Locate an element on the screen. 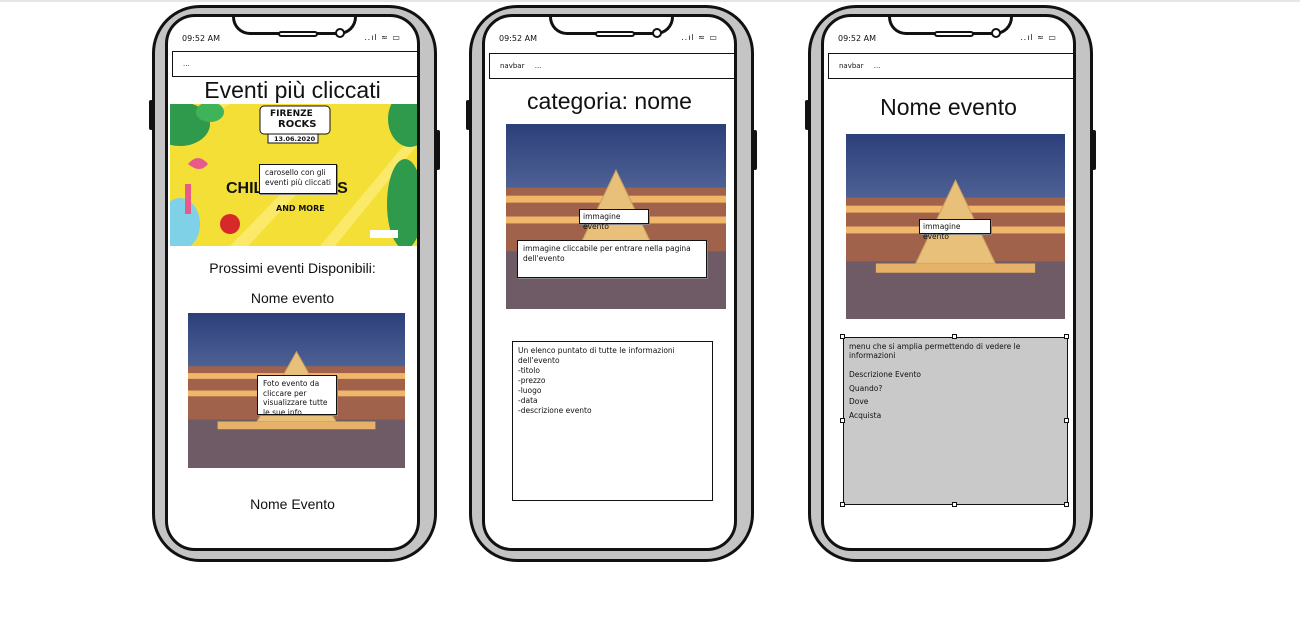 Image resolution: width=1300 pixels, height=635 pixels. poster-subline: AND MORE is located at coordinates (300, 208).